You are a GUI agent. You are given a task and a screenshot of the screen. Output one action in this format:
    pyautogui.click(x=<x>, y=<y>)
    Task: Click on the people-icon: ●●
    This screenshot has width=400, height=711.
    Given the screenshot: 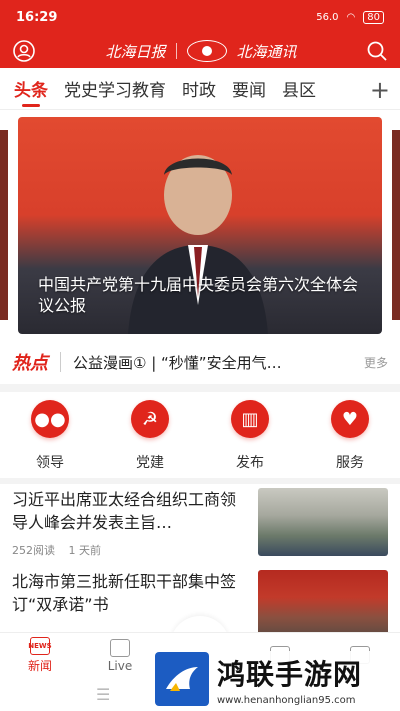 What is the action you would take?
    pyautogui.click(x=50, y=419)
    